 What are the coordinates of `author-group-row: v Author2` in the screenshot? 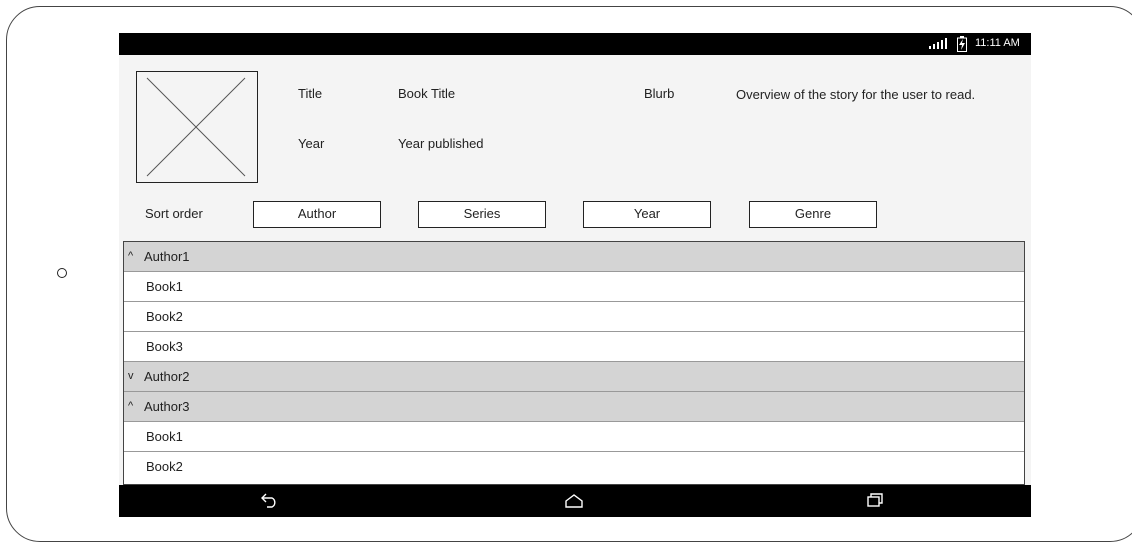 It's located at (574, 377).